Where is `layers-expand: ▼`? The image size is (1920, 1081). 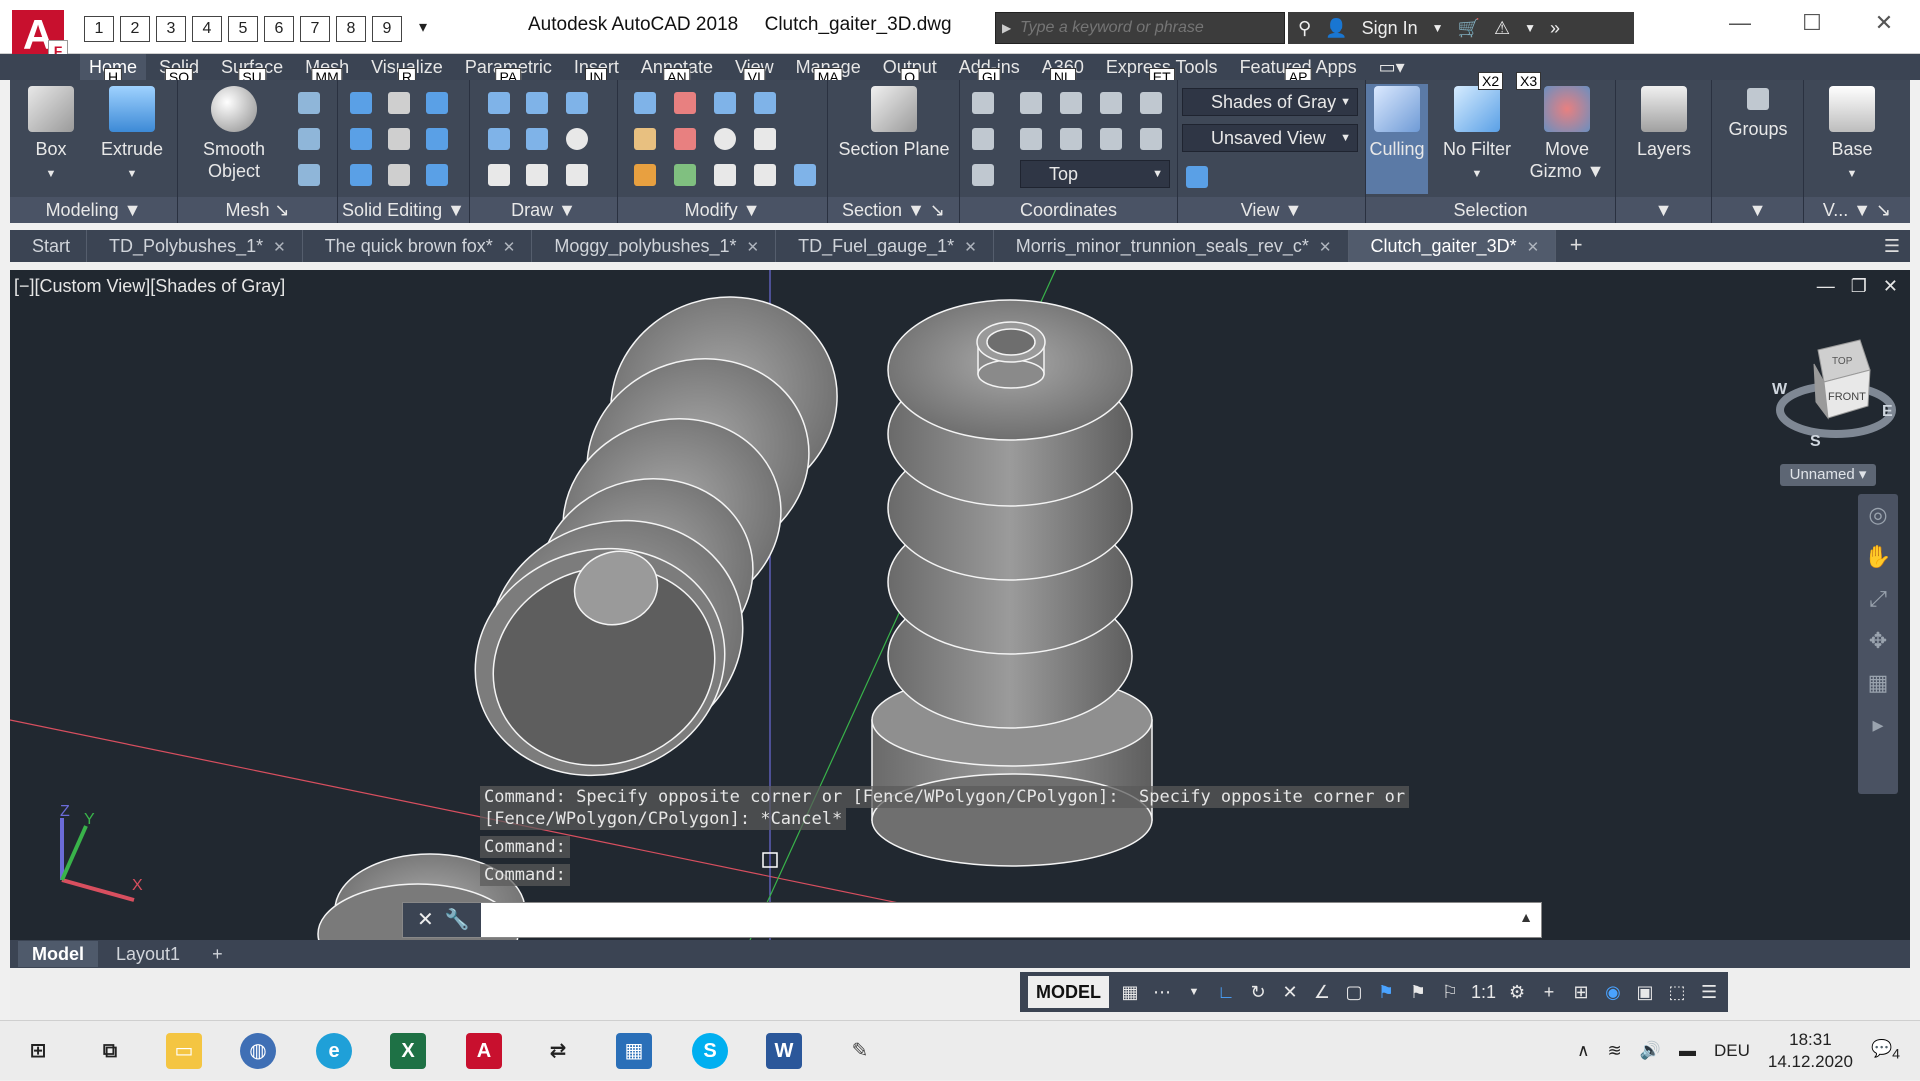
layers-expand: ▼ is located at coordinates (1663, 210).